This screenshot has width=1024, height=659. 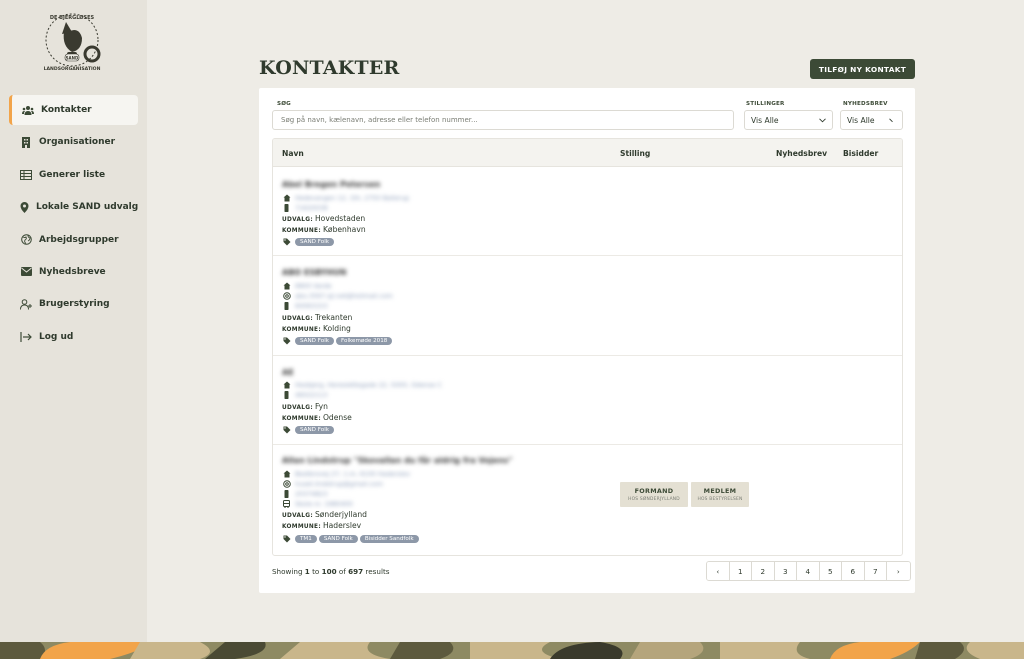 What do you see at coordinates (635, 153) in the screenshot?
I see `column-header-position: Stilling` at bounding box center [635, 153].